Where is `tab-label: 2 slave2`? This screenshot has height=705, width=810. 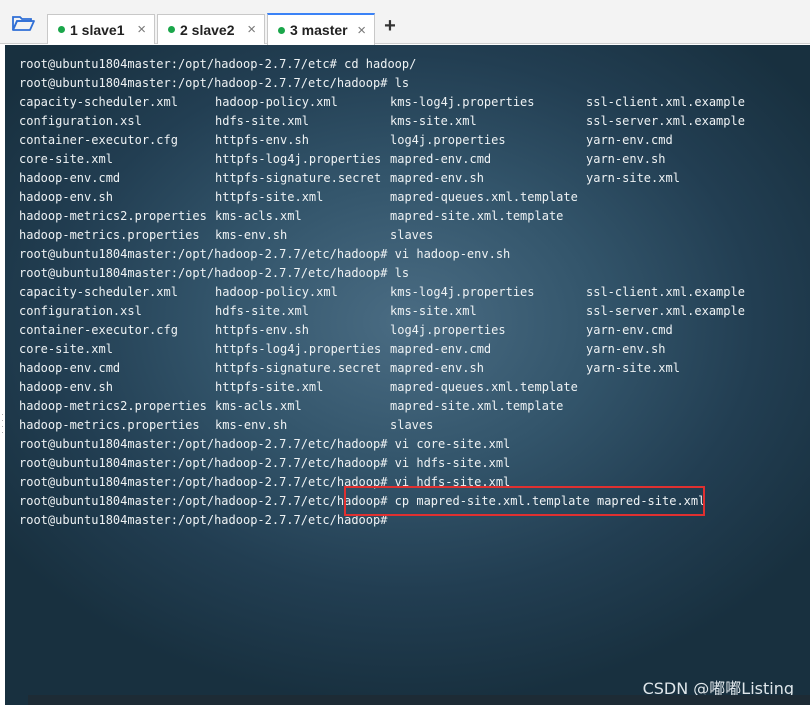 tab-label: 2 slave2 is located at coordinates (207, 29).